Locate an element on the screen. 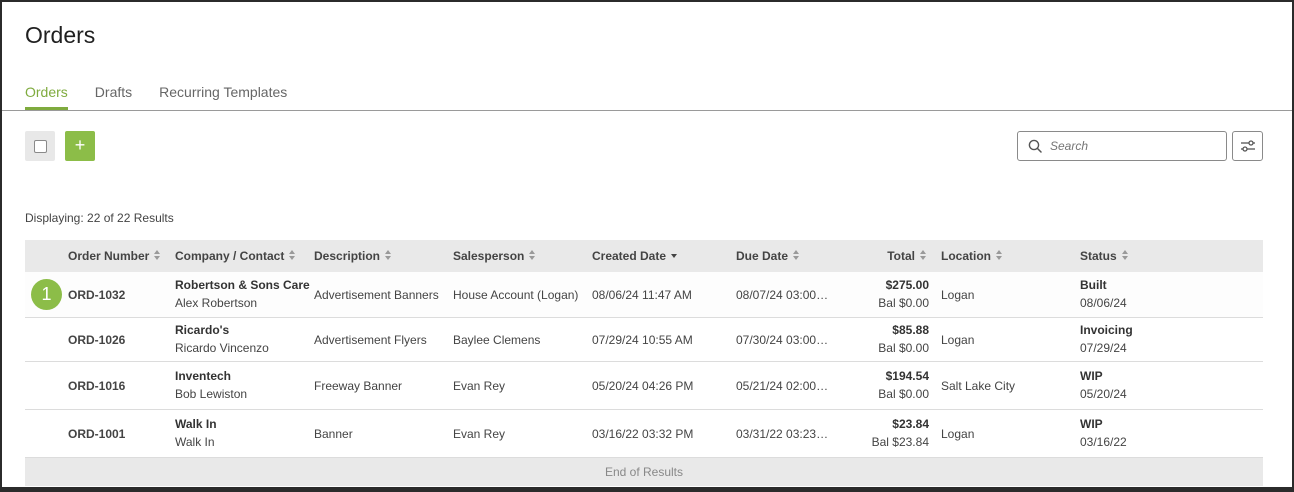  tab-orders: Orders is located at coordinates (46, 97).